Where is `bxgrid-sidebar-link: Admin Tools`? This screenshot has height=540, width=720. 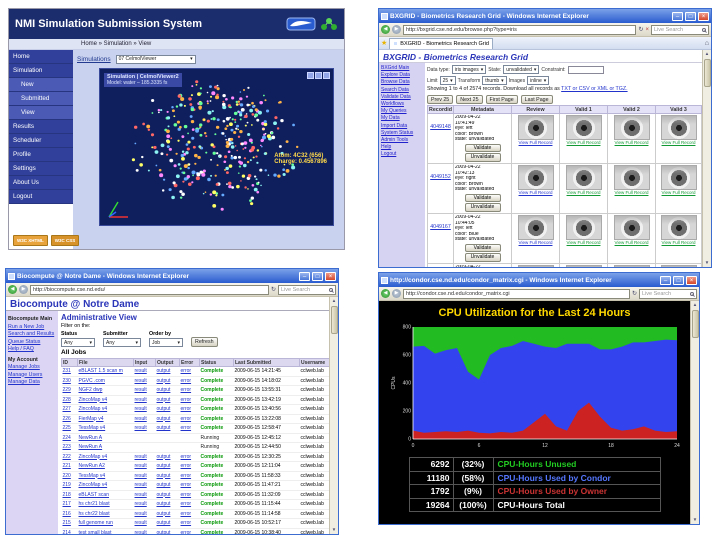
bxgrid-sidebar-link: Admin Tools is located at coordinates (402, 140).